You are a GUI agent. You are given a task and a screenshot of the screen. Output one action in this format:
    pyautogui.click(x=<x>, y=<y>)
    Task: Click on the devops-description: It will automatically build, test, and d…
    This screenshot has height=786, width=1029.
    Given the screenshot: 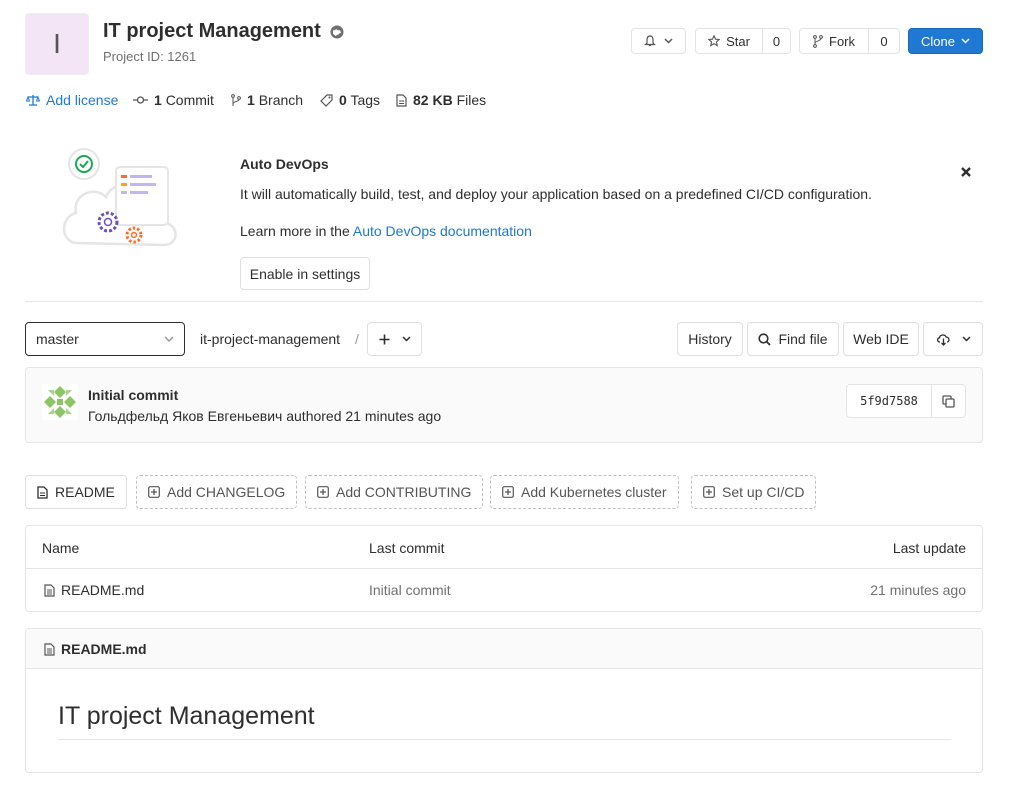 What is the action you would take?
    pyautogui.click(x=556, y=194)
    